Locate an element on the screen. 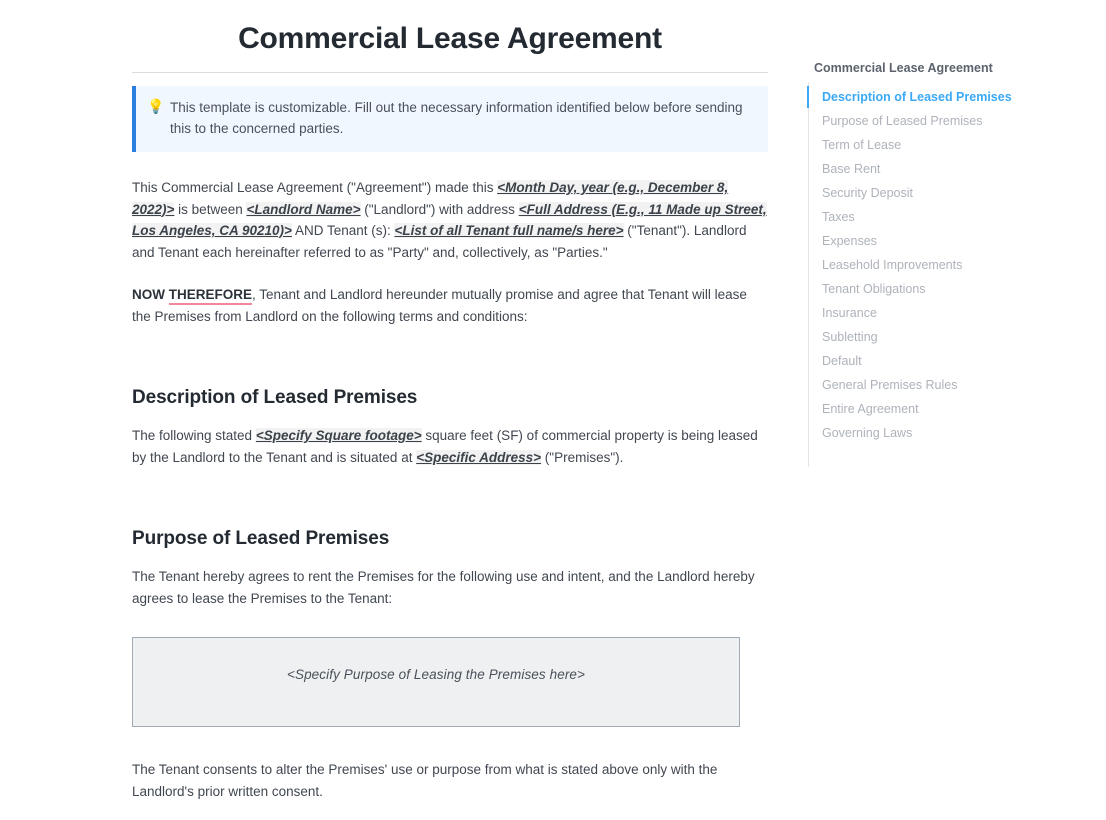 The image size is (1106, 820). outline-item-purpose-of-leased-premises: Purpose of Leased Premises is located at coordinates (933, 121).